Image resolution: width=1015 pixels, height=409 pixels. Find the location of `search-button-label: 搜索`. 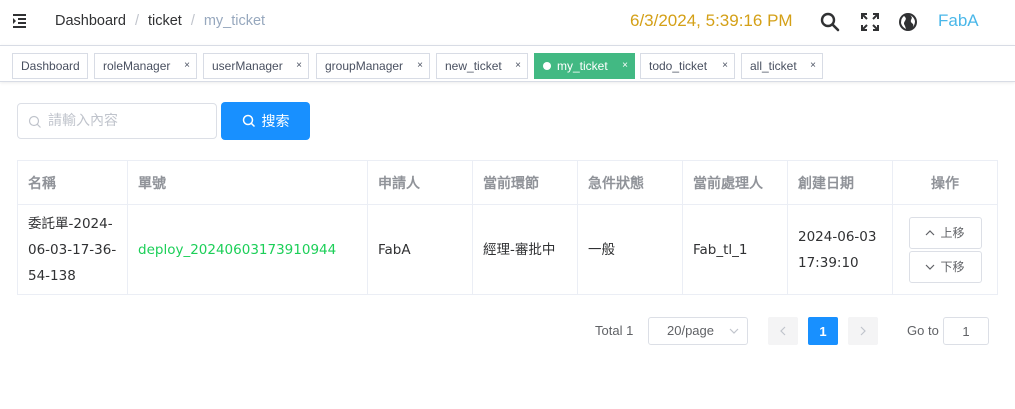

search-button-label: 搜索 is located at coordinates (275, 122).